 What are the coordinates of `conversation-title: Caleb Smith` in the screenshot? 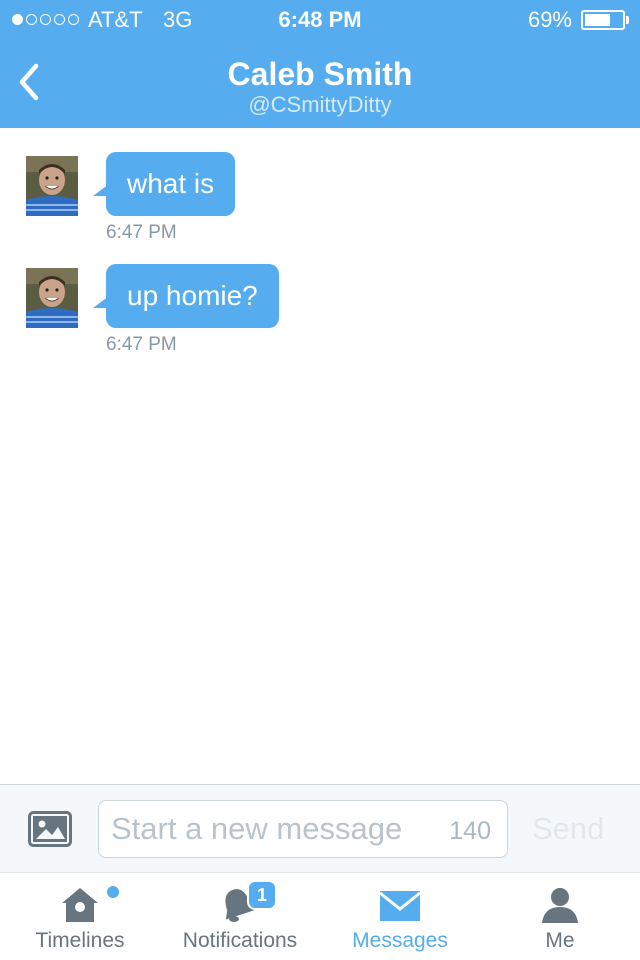 It's located at (320, 74).